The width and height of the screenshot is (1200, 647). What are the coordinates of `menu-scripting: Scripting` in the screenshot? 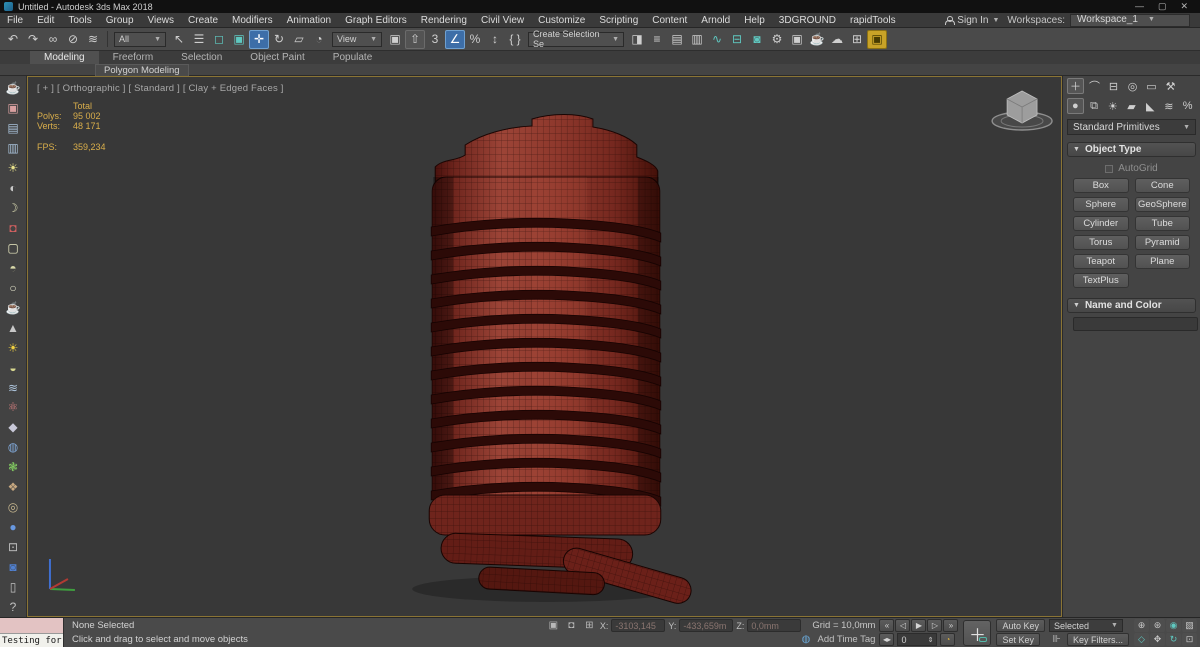 It's located at (618, 20).